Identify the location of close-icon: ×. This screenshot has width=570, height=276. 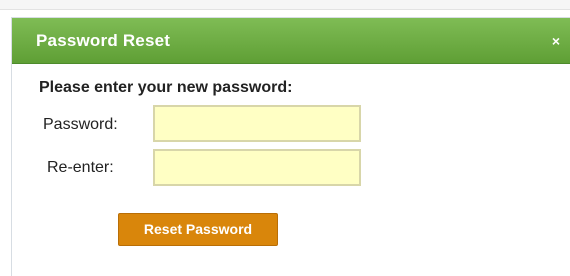
(556, 41).